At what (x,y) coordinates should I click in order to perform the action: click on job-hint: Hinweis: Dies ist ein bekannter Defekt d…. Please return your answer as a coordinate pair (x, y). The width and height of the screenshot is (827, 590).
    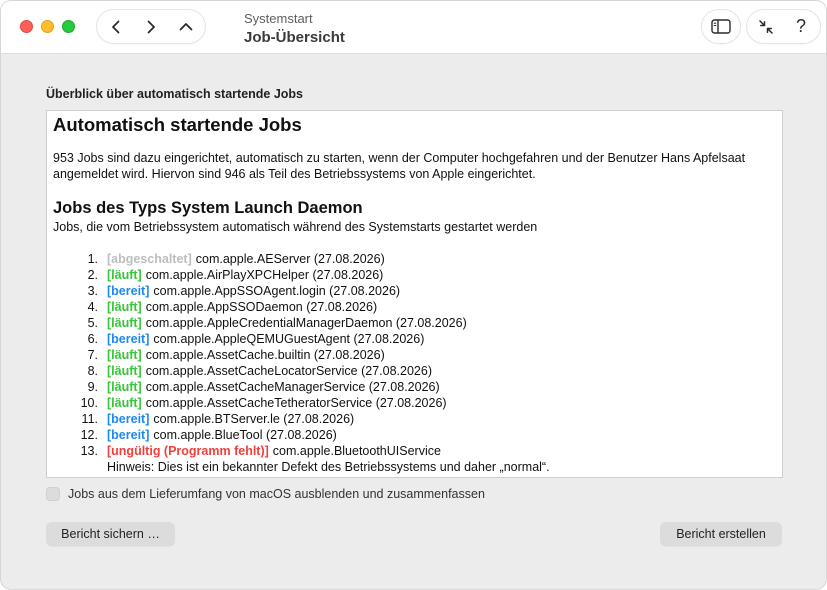
    Looking at the image, I should click on (328, 467).